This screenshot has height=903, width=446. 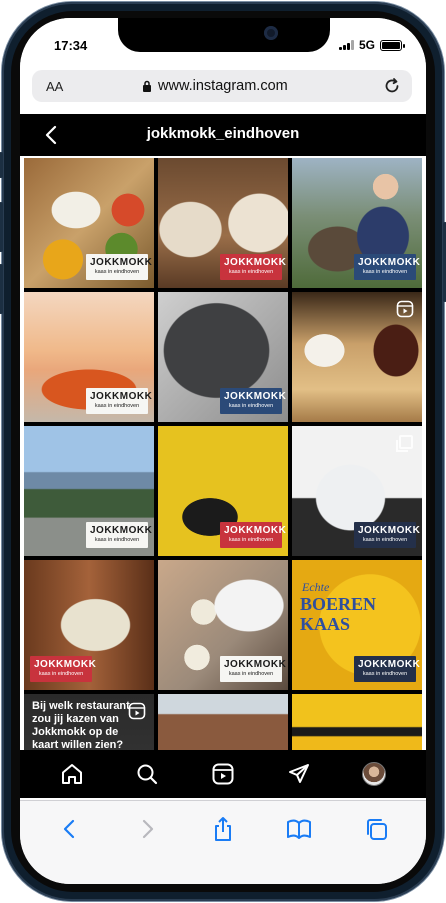 I want to click on url-display: www.instagram.com, so click(x=215, y=86).